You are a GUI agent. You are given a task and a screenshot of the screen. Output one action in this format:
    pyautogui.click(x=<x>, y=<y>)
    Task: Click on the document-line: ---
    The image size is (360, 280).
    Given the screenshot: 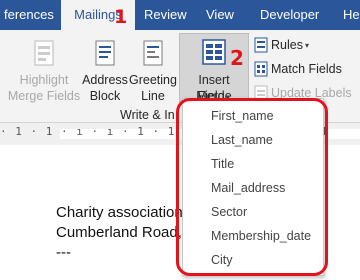 What is the action you would take?
    pyautogui.click(x=63, y=252)
    